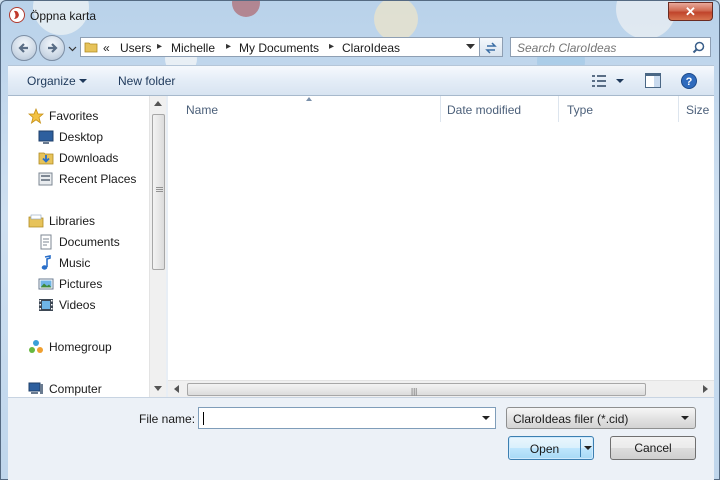  I want to click on recent-places-icon, so click(45, 179).